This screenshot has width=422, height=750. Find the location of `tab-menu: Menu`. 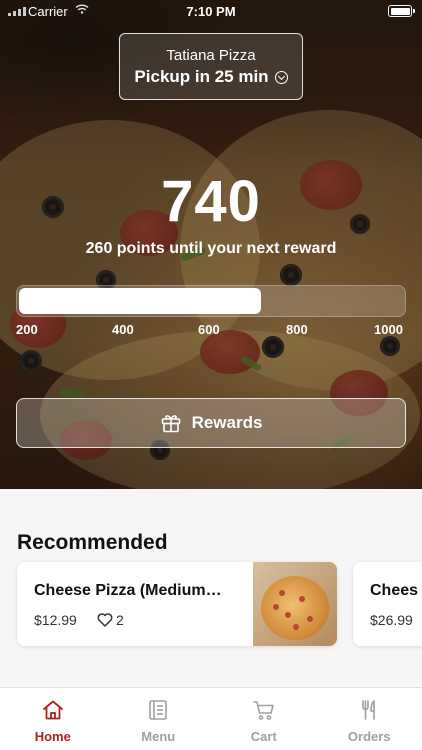

tab-menu: Menu is located at coordinates (159, 719).